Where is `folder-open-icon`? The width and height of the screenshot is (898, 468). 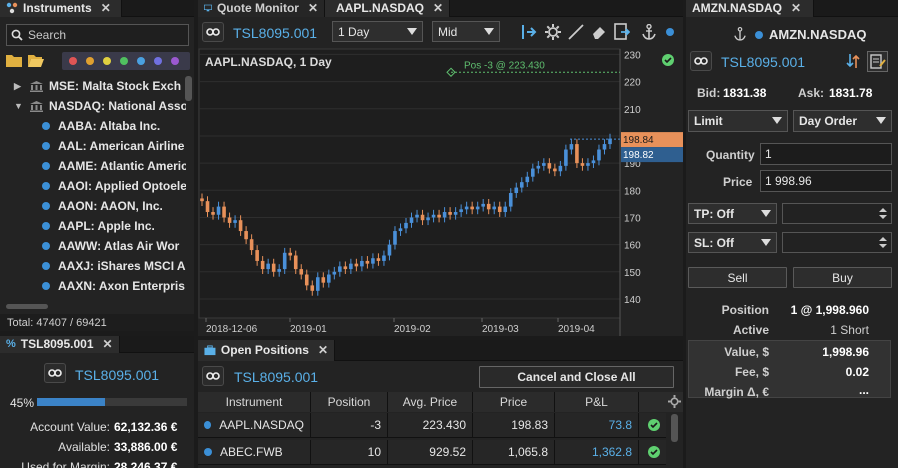
folder-open-icon is located at coordinates (36, 60).